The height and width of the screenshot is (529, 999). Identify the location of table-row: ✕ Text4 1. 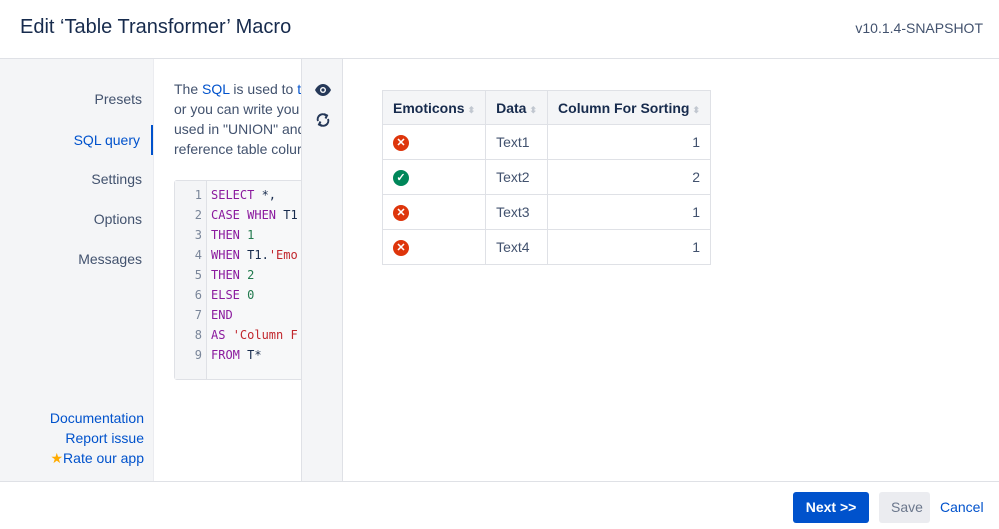
(546, 247).